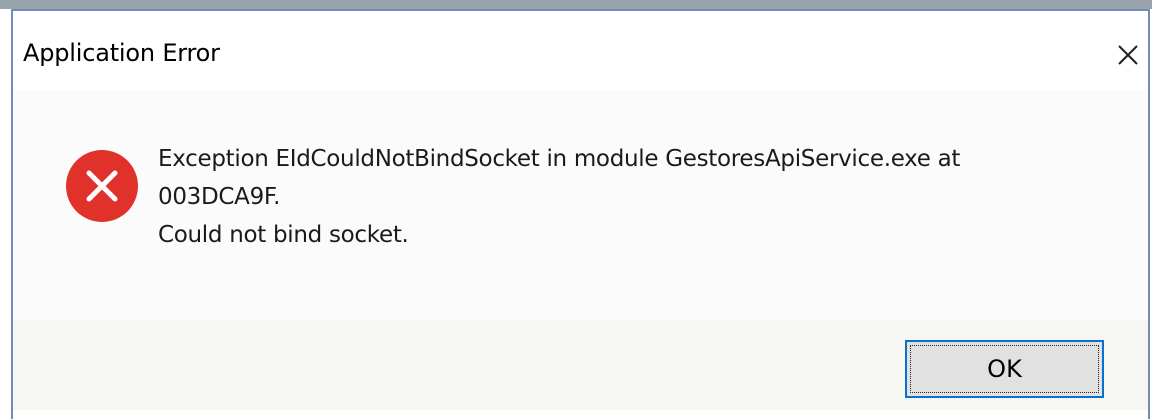 This screenshot has width=1152, height=419. Describe the element at coordinates (576, 4) in the screenshot. I see `background-strip` at that location.